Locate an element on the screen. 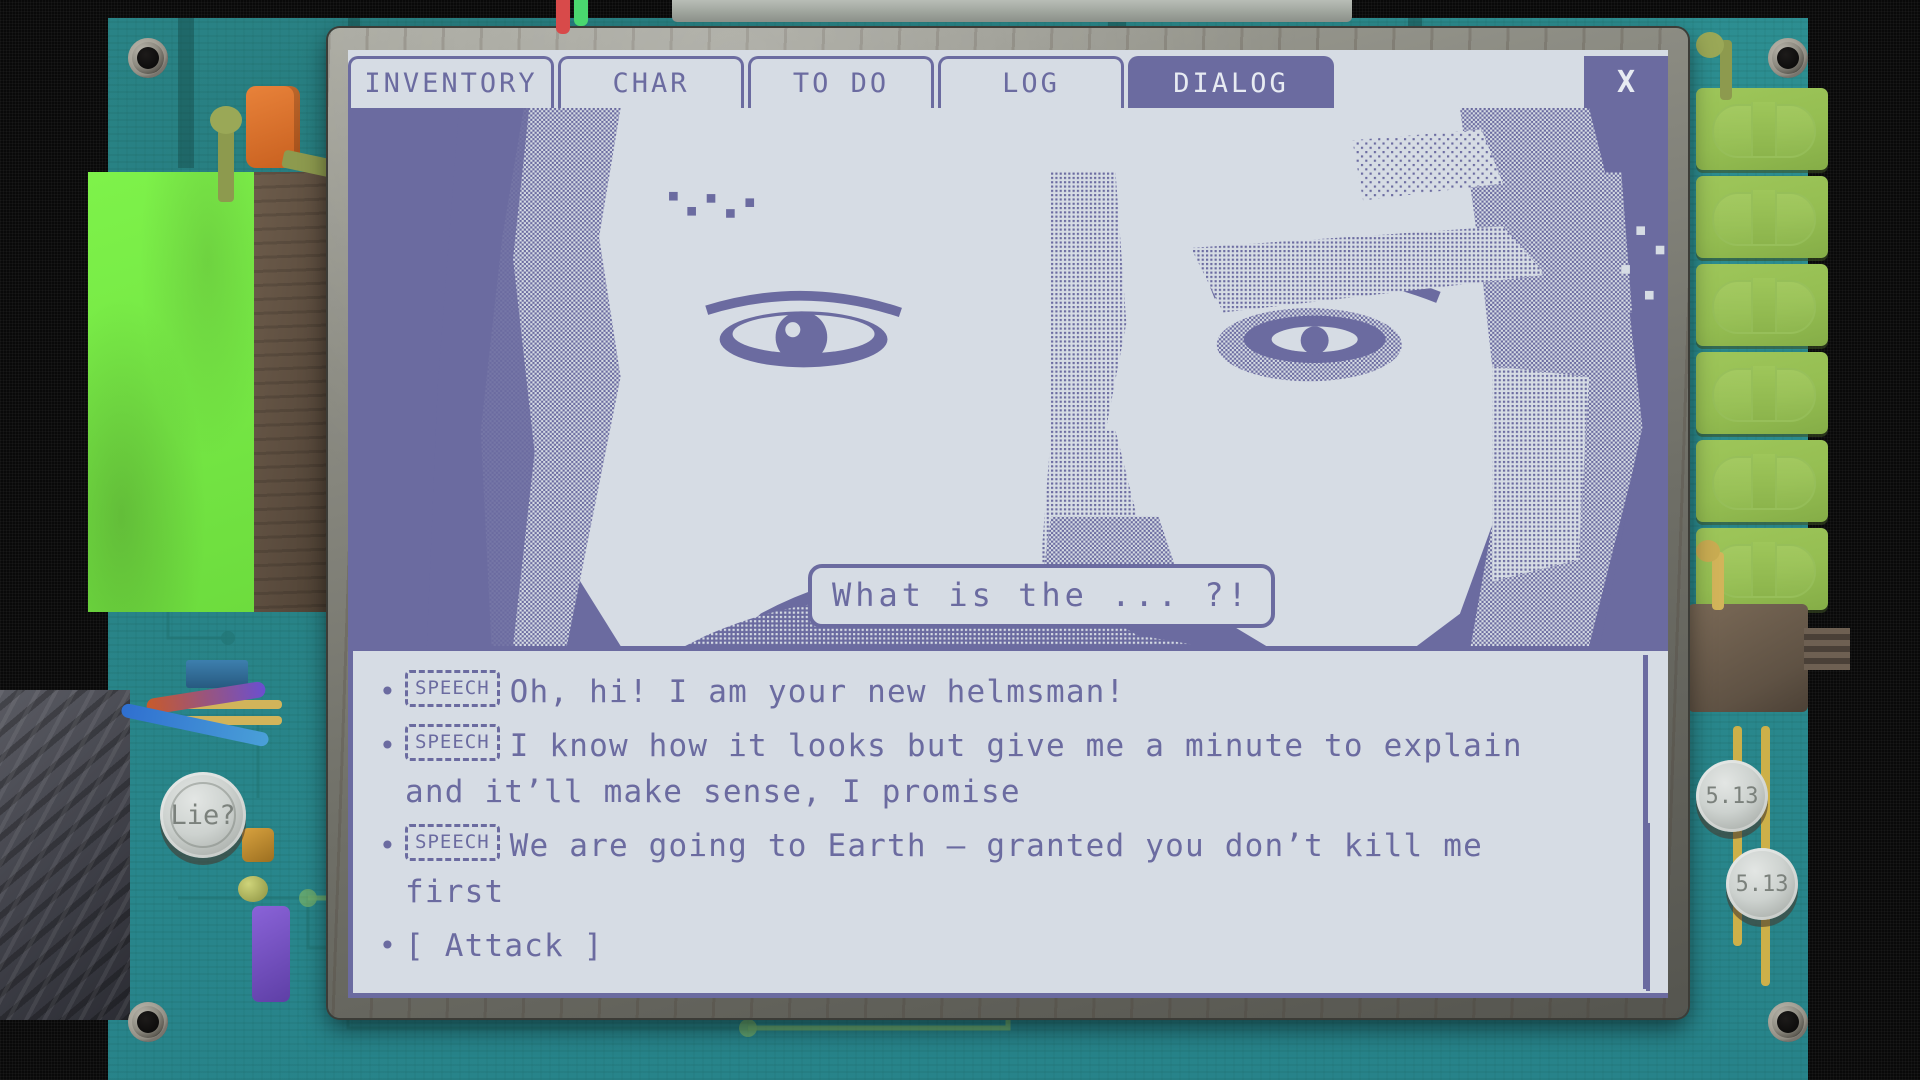  tab-todo-label: TO DO is located at coordinates (841, 83).